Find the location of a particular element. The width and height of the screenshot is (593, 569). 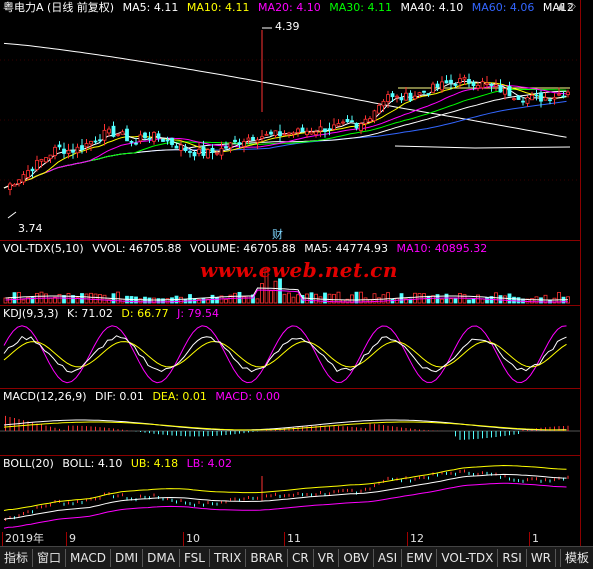

high-price-label: 4.39 is located at coordinates (287, 26).